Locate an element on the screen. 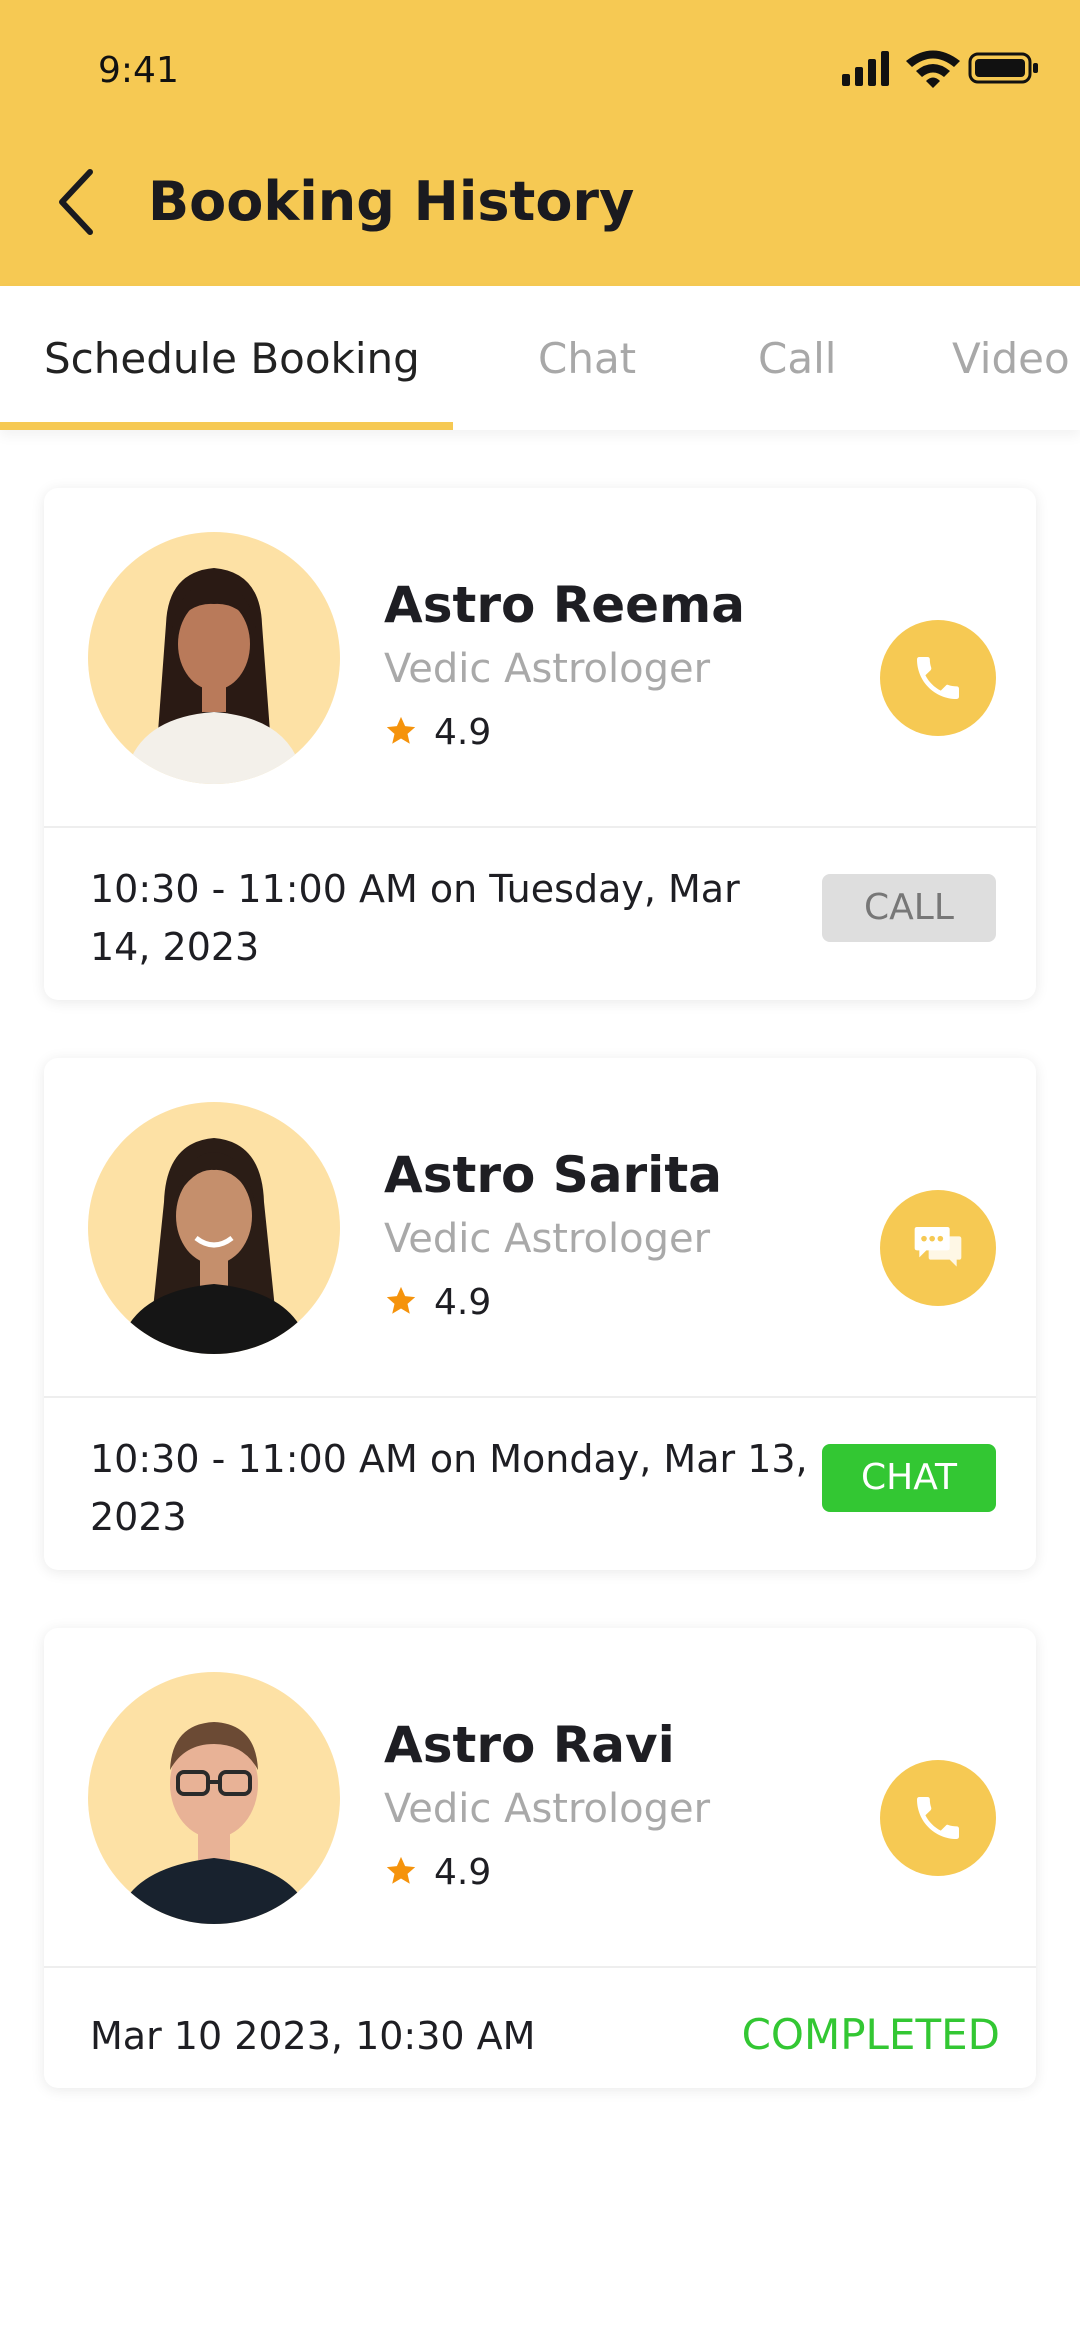 The image size is (1080, 2340). completed-status: COMPLETED is located at coordinates (870, 2034).